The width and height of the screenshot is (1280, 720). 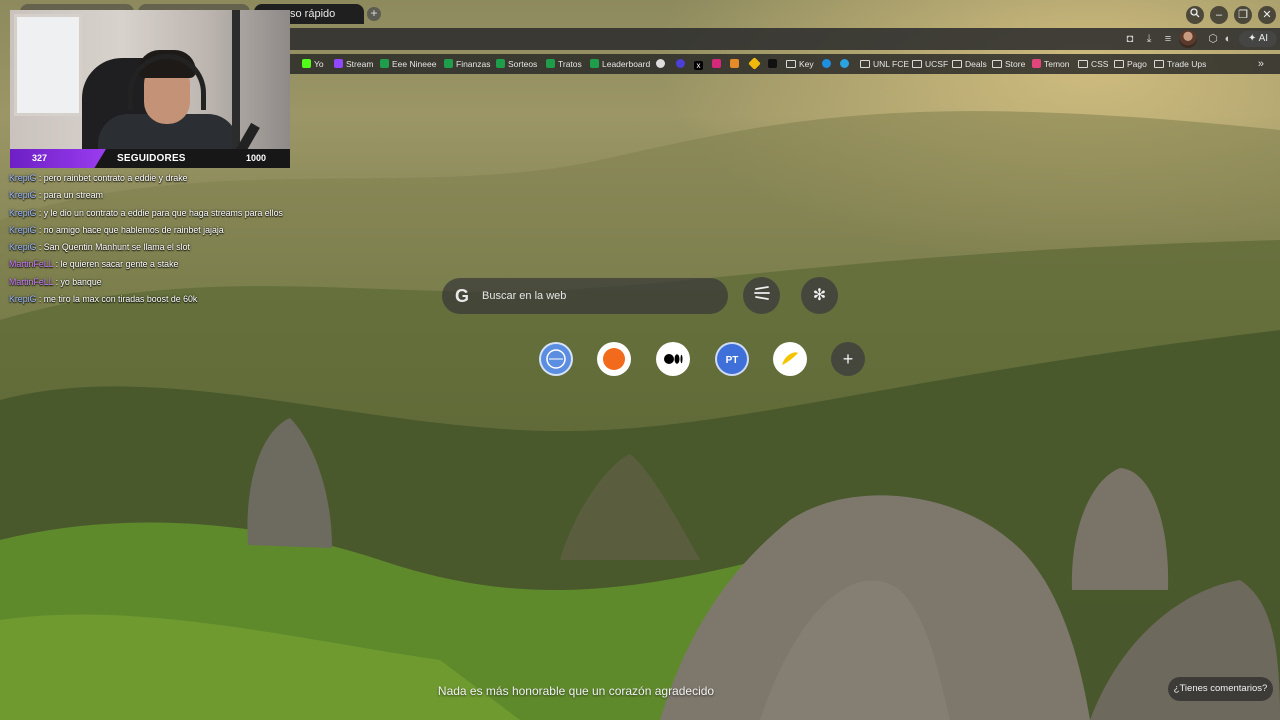 I want to click on tab-list-icon: ≡, so click(x=1168, y=39).